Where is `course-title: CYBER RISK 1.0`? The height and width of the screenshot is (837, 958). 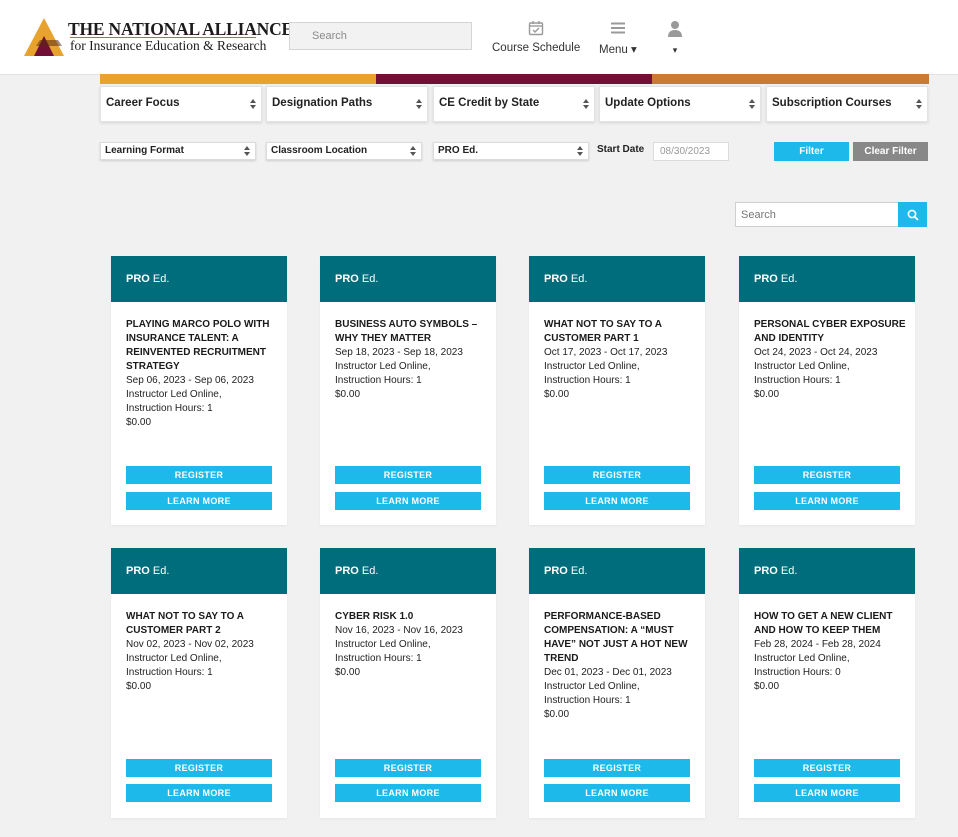
course-title: CYBER RISK 1.0 is located at coordinates (411, 617).